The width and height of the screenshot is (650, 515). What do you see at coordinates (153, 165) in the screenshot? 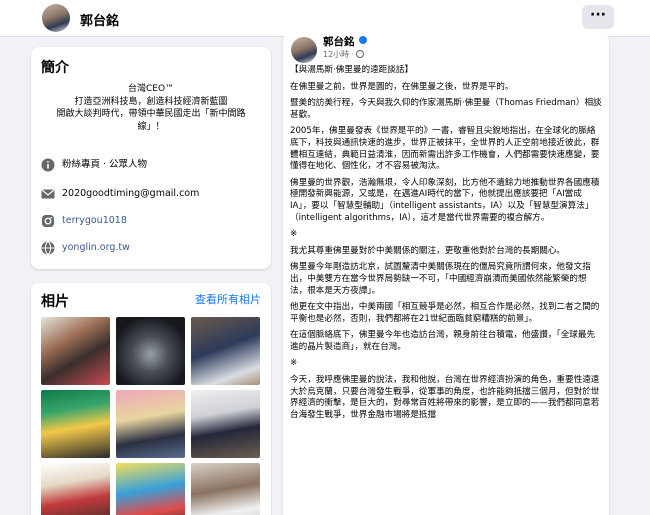
I see `info-row-category: 粉絲專頁 · 公眾人物` at bounding box center [153, 165].